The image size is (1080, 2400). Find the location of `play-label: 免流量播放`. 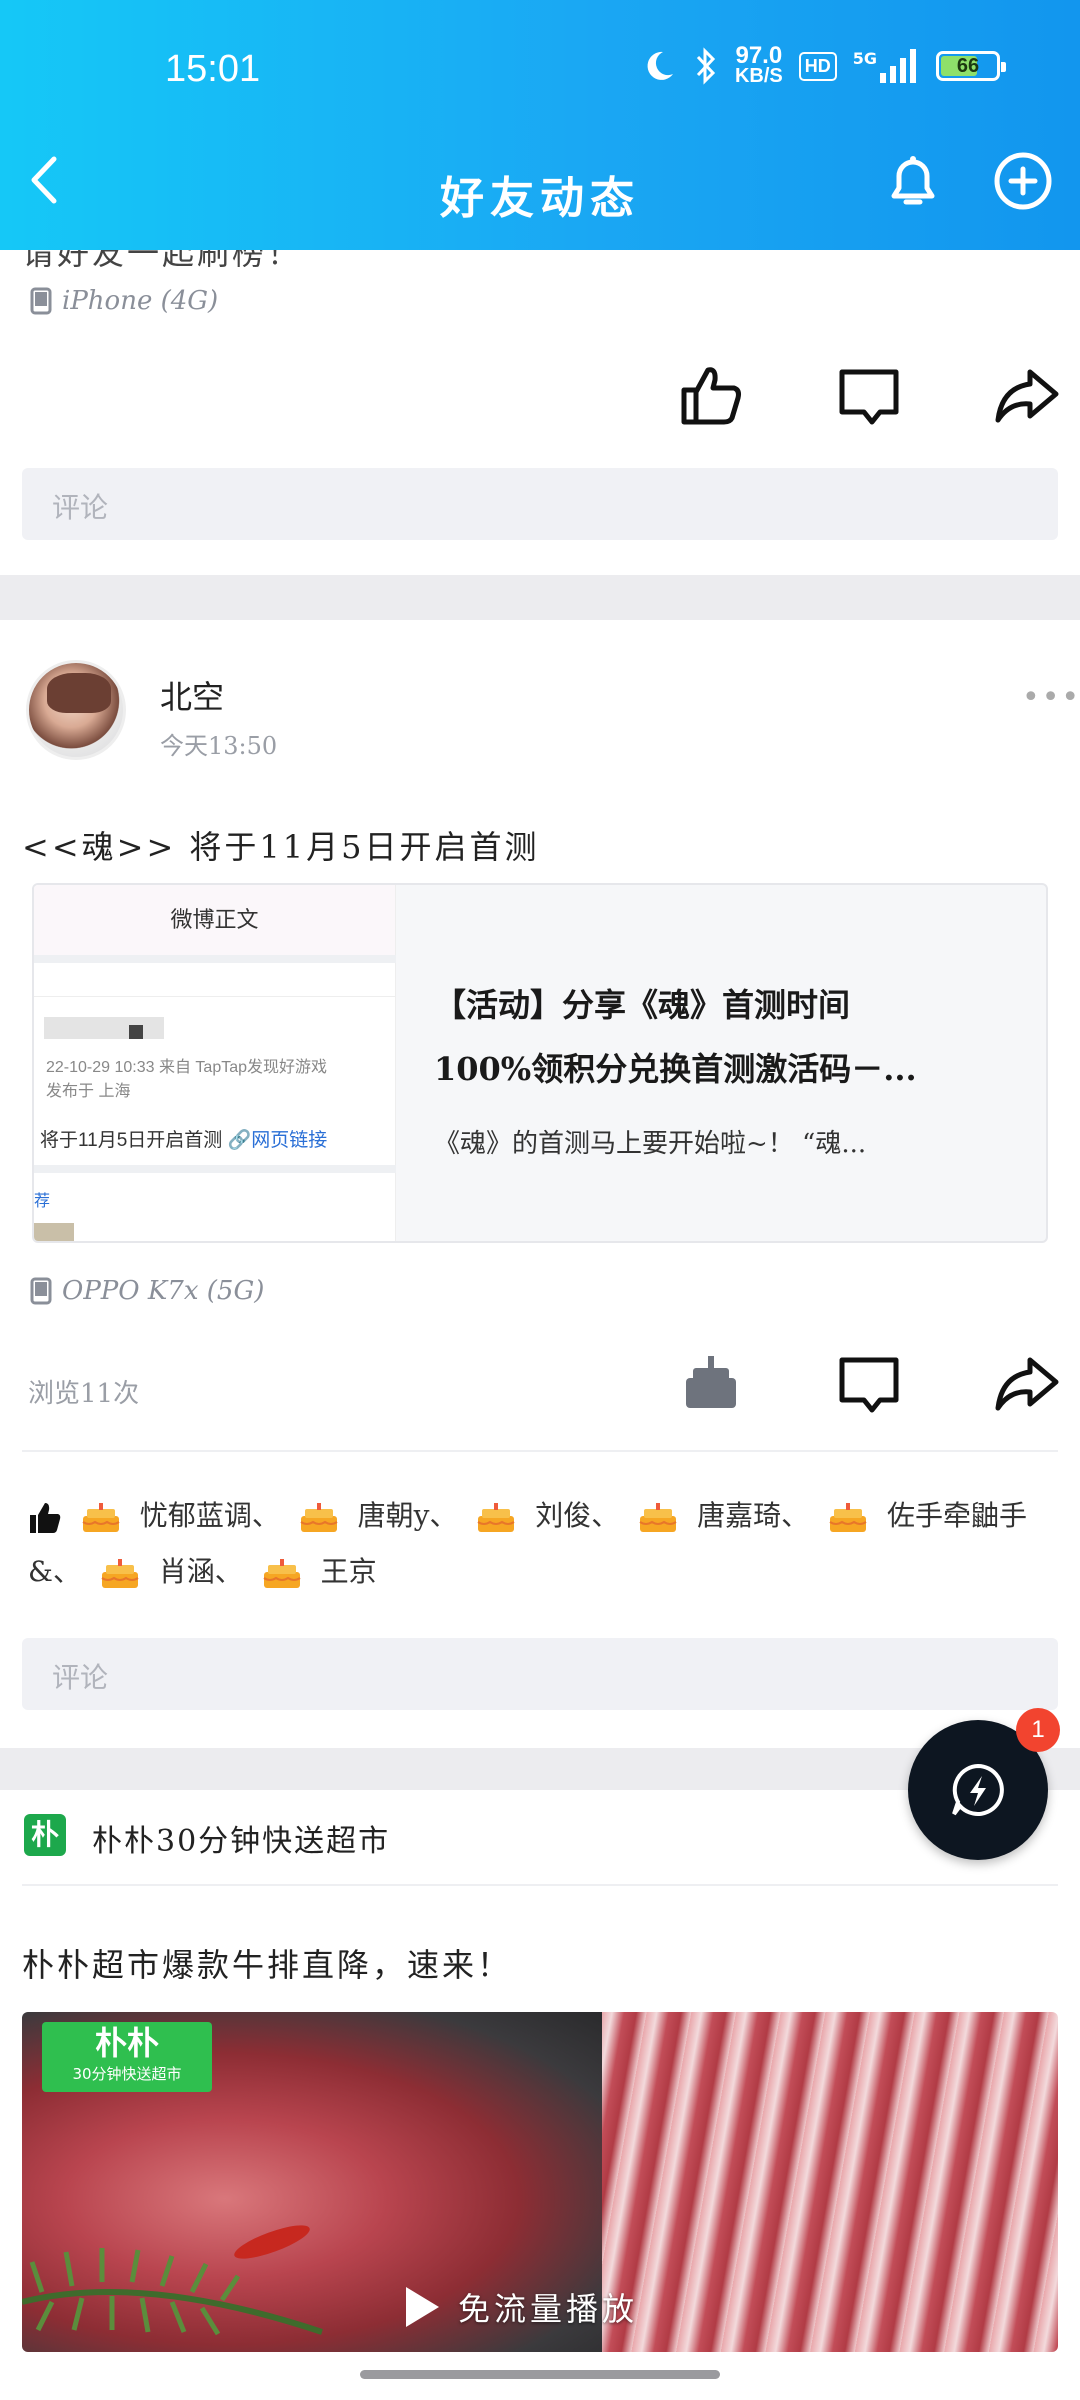

play-label: 免流量播放 is located at coordinates (548, 2309).